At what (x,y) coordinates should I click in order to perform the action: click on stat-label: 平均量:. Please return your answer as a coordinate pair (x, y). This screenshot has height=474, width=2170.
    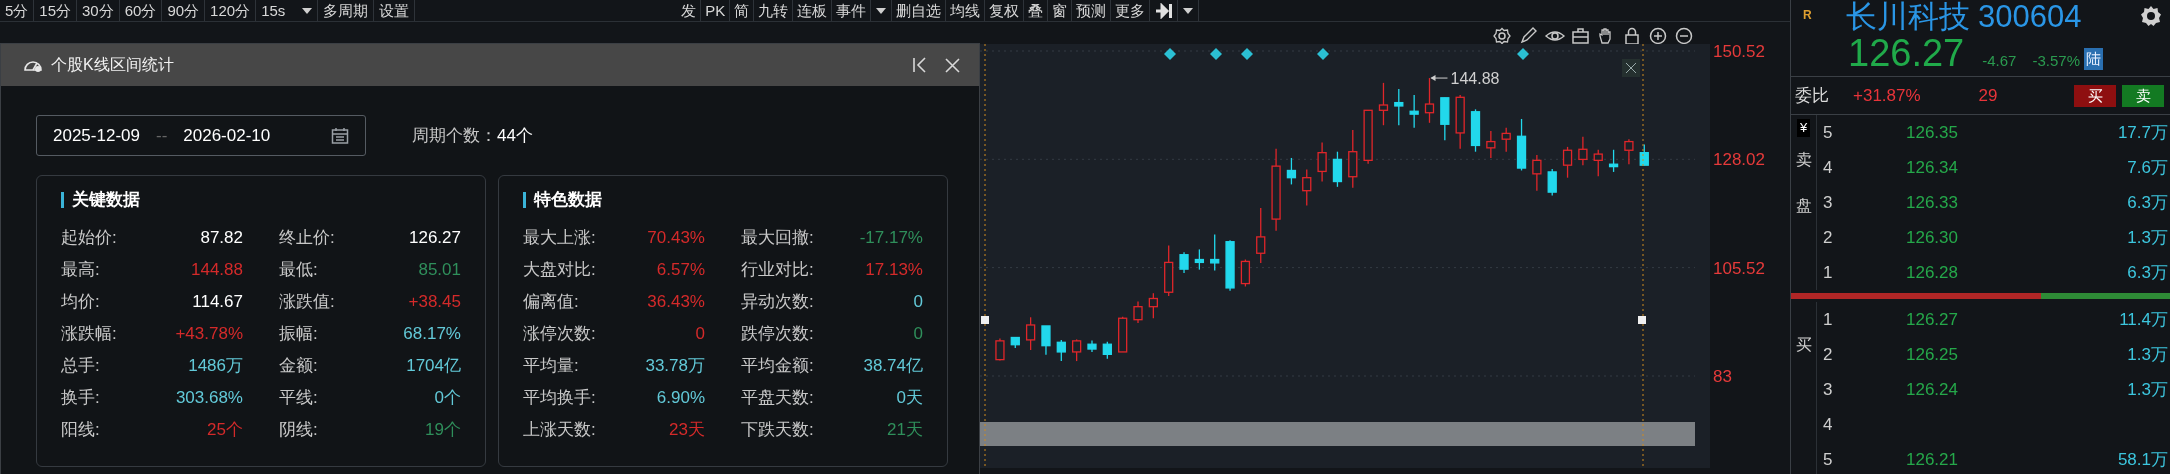
    Looking at the image, I should click on (551, 366).